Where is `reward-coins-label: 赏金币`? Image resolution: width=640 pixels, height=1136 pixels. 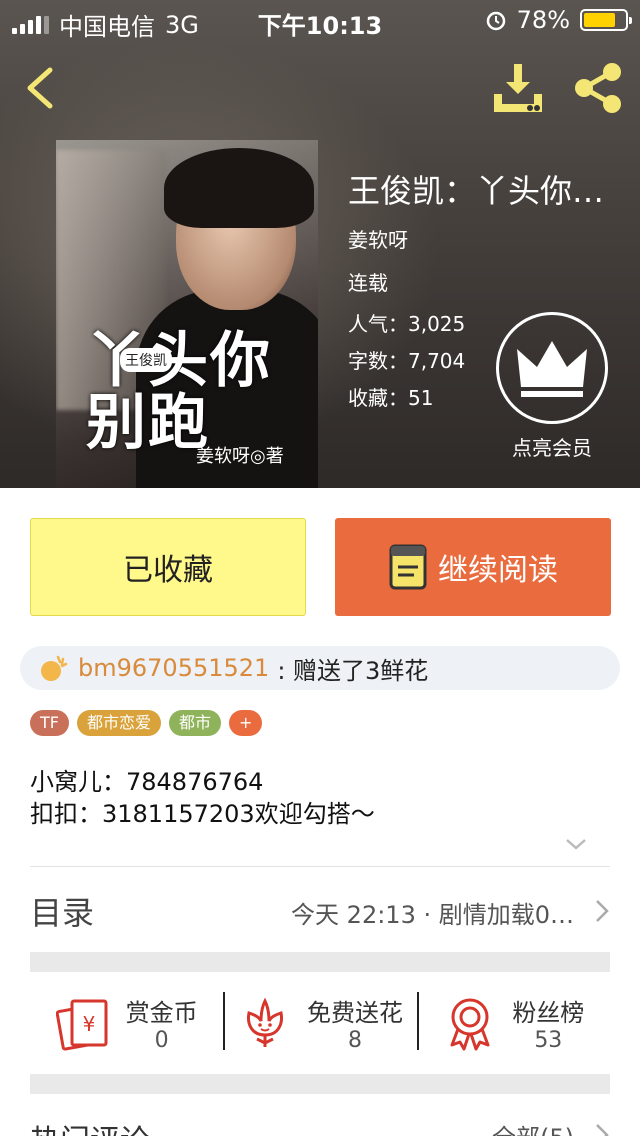 reward-coins-label: 赏金币 is located at coordinates (161, 1013).